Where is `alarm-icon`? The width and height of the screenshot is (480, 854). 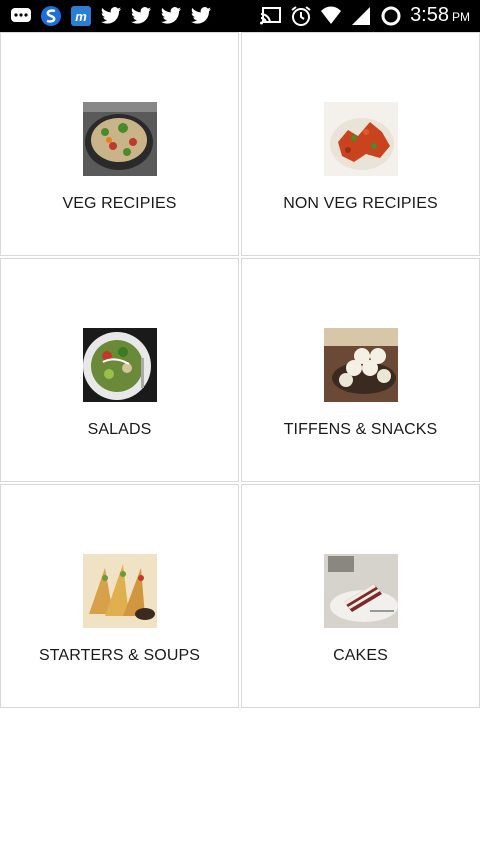
alarm-icon is located at coordinates (301, 16).